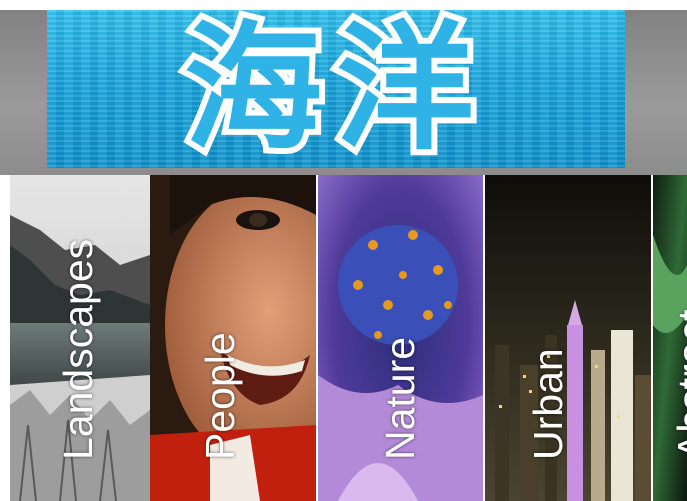  What do you see at coordinates (220, 396) in the screenshot?
I see `tile-label-people: People` at bounding box center [220, 396].